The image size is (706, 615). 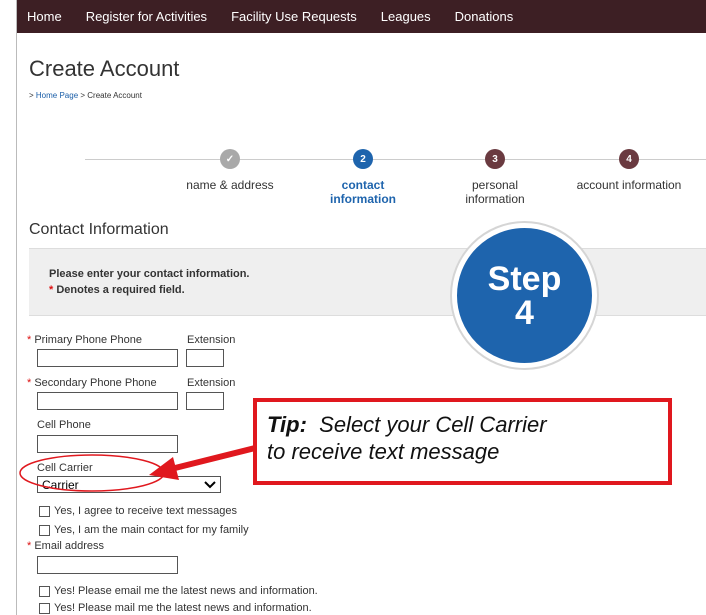 I want to click on primary-phone-label-text: Primary Phone Phone, so click(x=88, y=340).